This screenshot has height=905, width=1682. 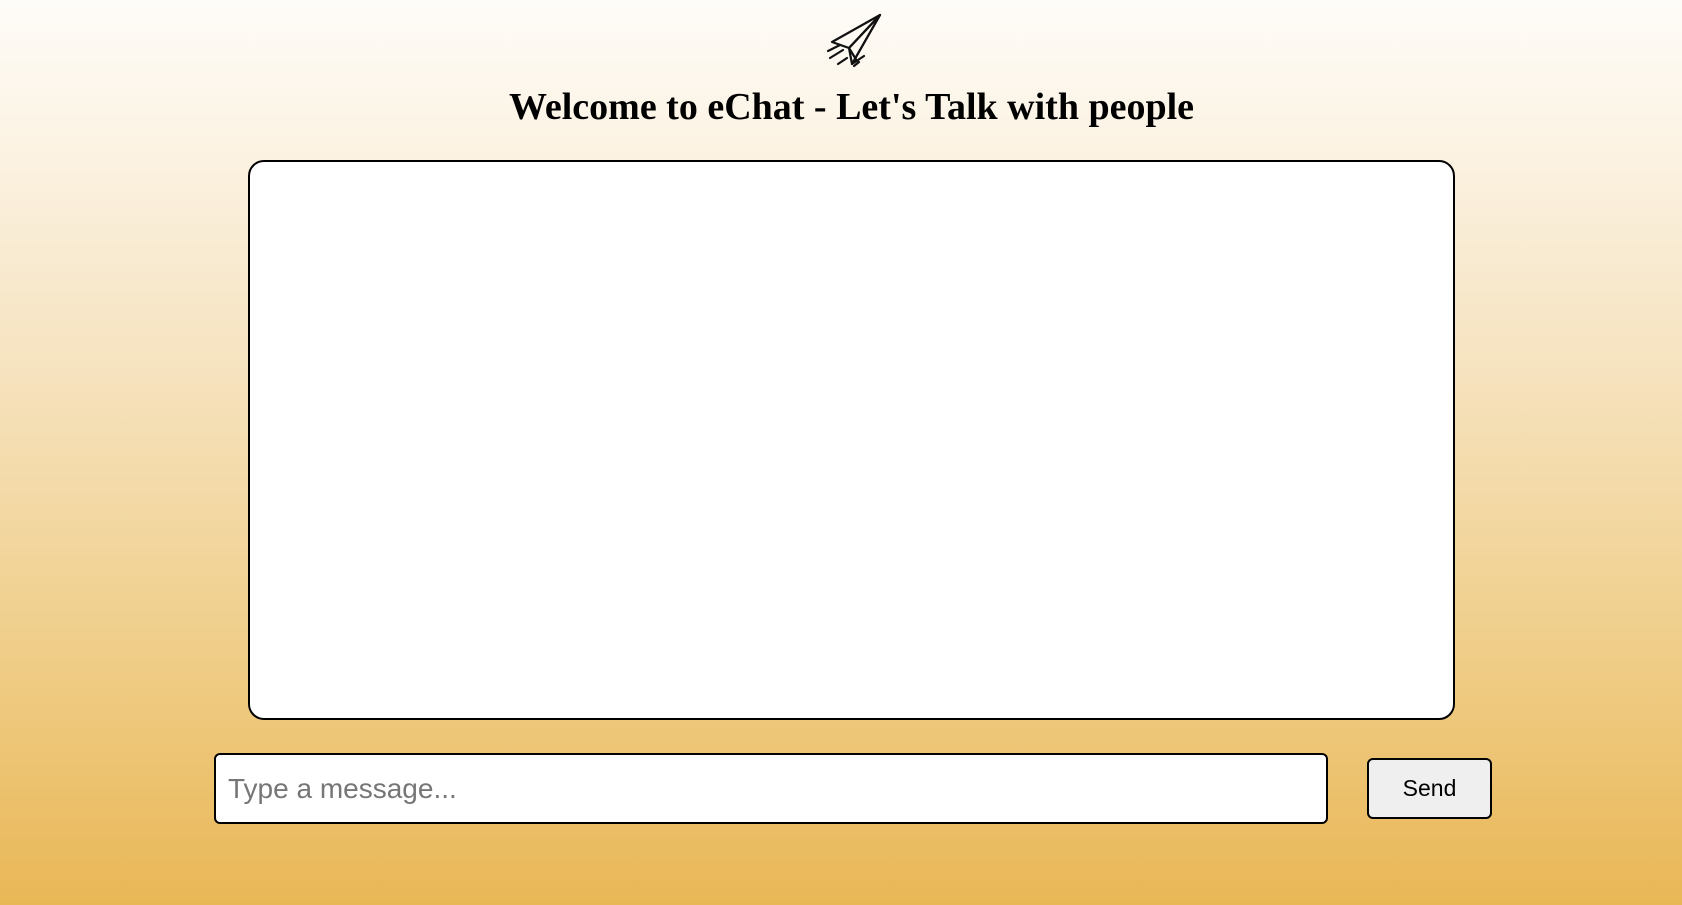 What do you see at coordinates (1429, 788) in the screenshot?
I see `send-button: Send` at bounding box center [1429, 788].